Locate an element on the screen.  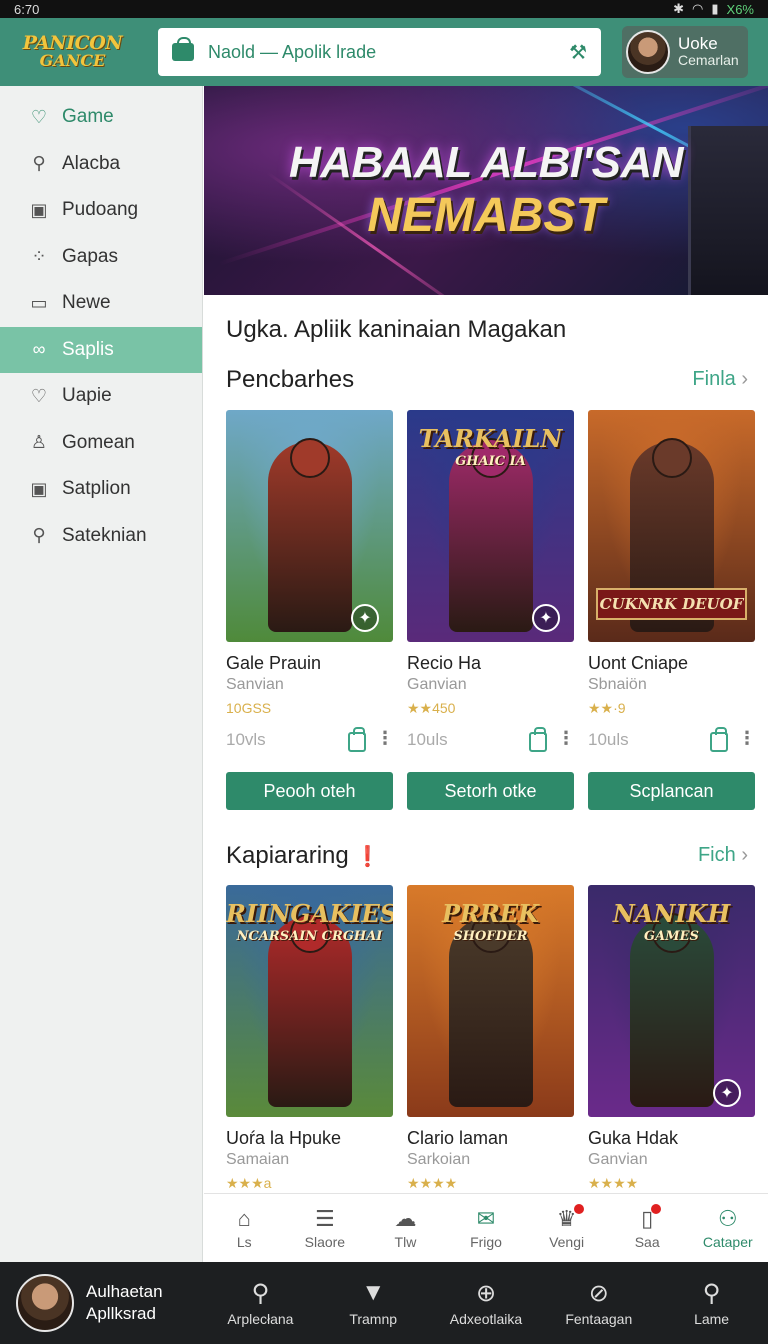
bottom-item-lame: ⚲ Lame is located at coordinates (711, 1303).